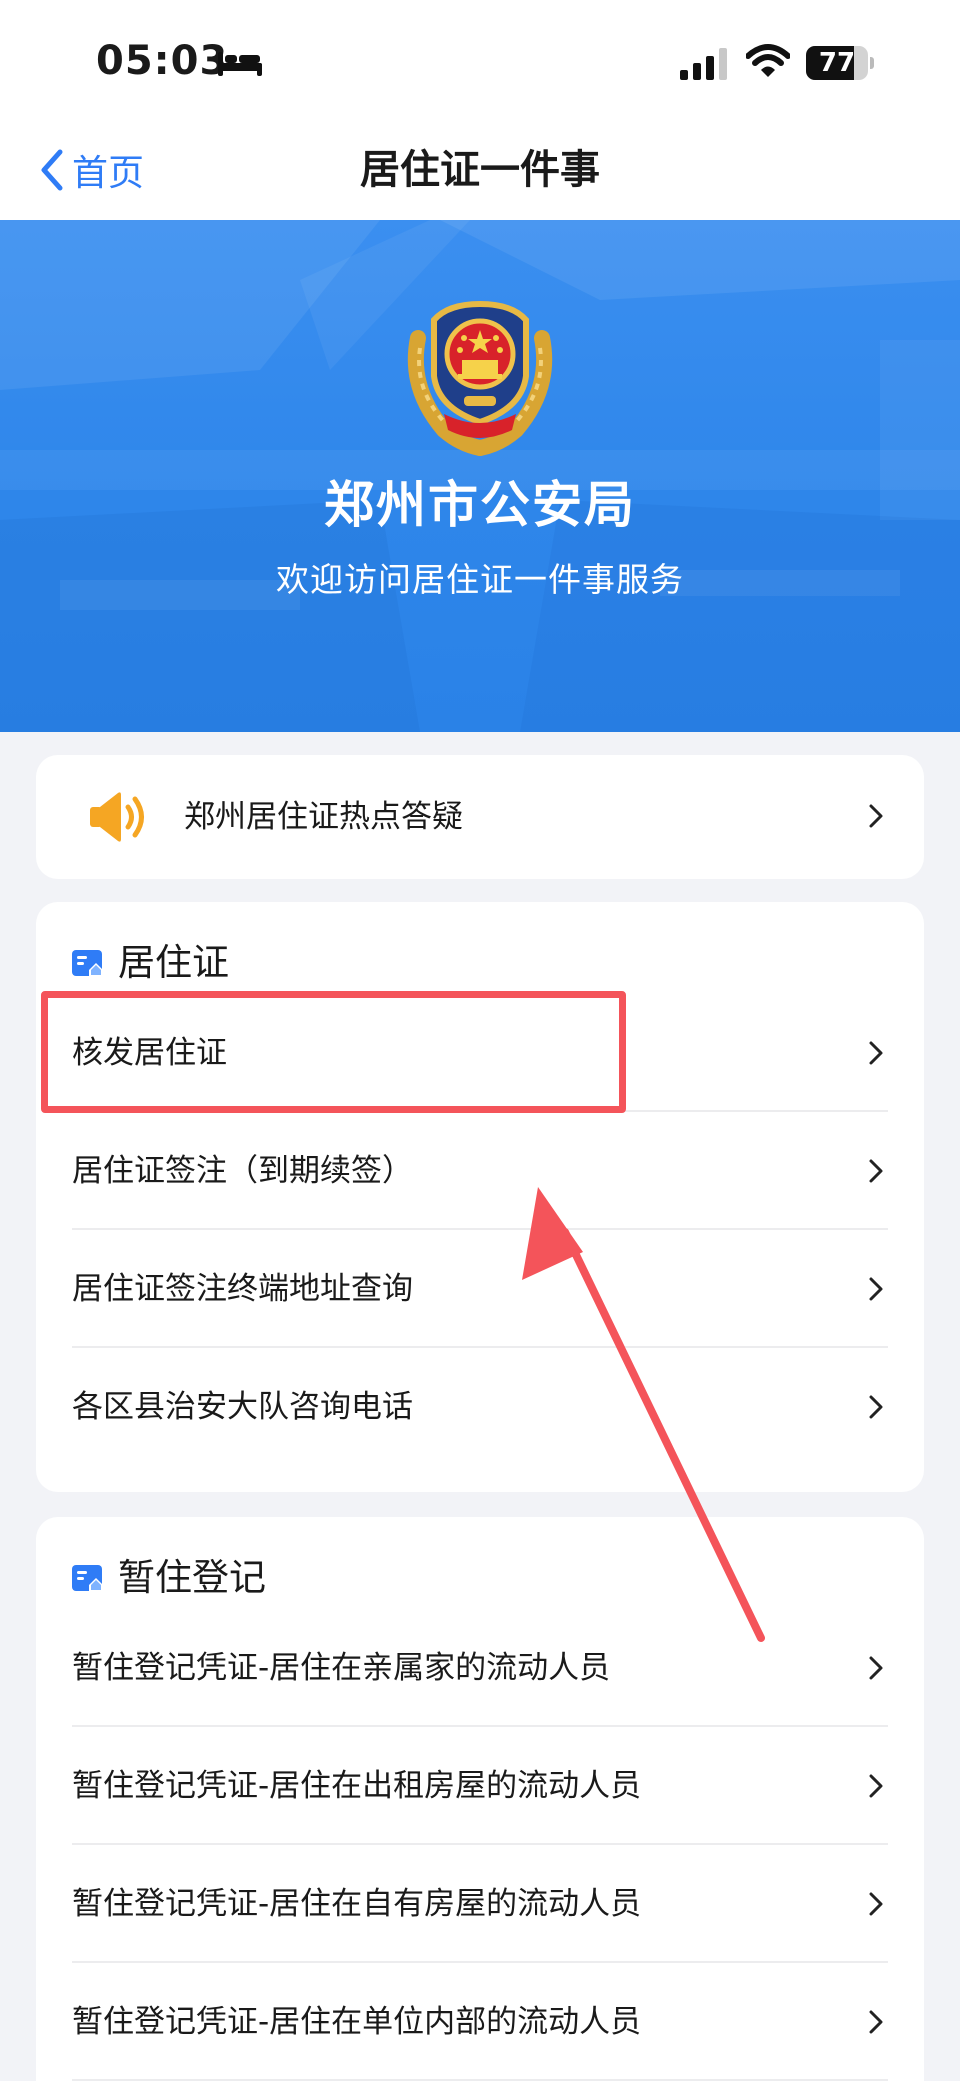 The width and height of the screenshot is (960, 2081). I want to click on list-item-label: 暂住登记凭证-居住在亲属家的流动人员, so click(341, 1668).